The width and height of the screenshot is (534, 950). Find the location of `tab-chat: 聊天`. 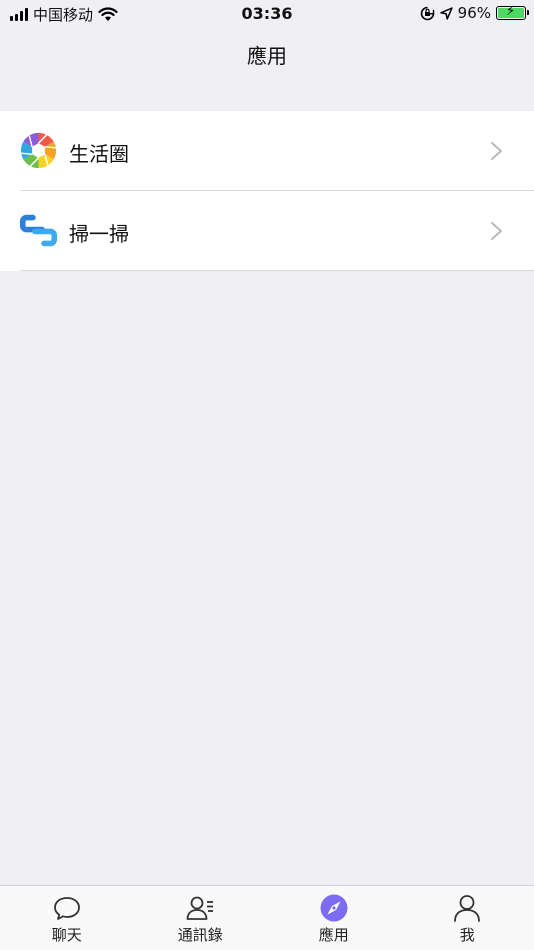

tab-chat: 聊天 is located at coordinates (67, 918).